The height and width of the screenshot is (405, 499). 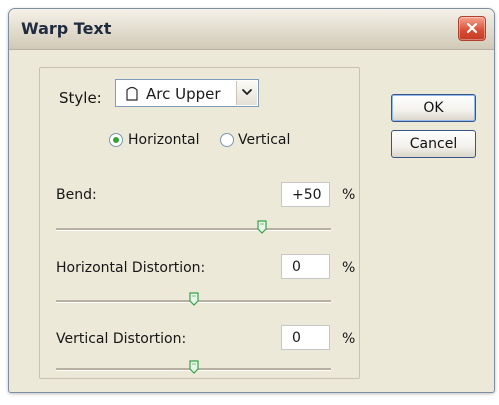 What do you see at coordinates (121, 339) in the screenshot?
I see `vertical-distortion-label: Vertical Distortion:` at bounding box center [121, 339].